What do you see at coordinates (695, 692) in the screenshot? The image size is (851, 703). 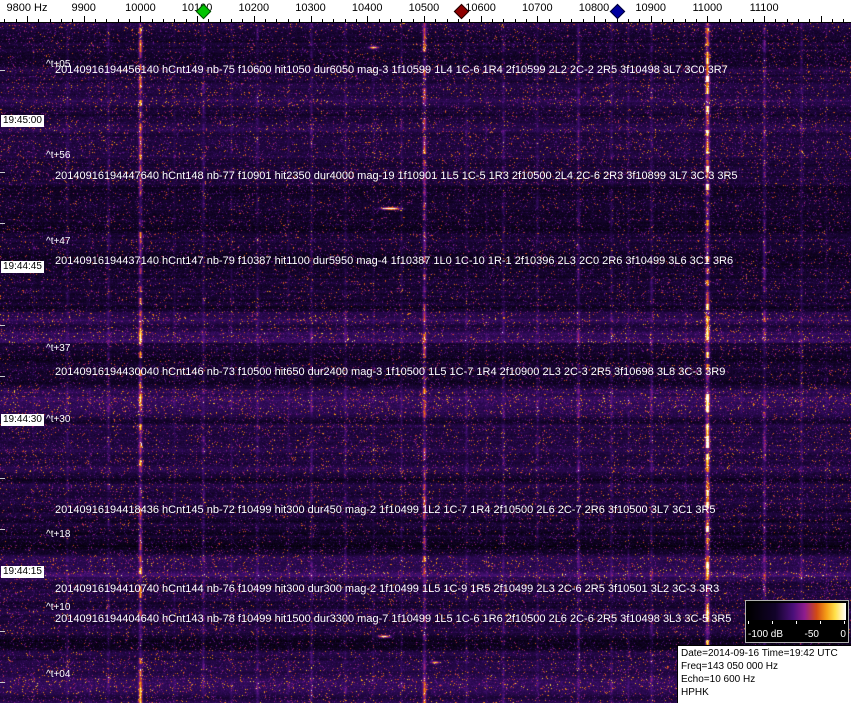 I see `info-station-callsign: HPHK` at bounding box center [695, 692].